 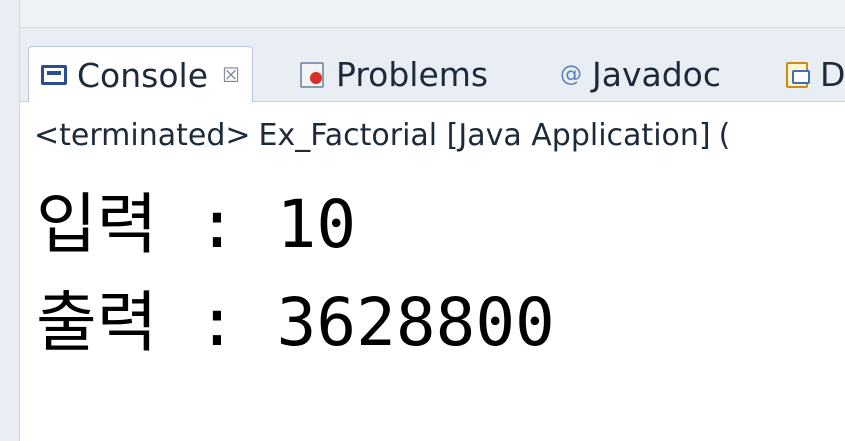 I want to click on console-icon, so click(x=54, y=75).